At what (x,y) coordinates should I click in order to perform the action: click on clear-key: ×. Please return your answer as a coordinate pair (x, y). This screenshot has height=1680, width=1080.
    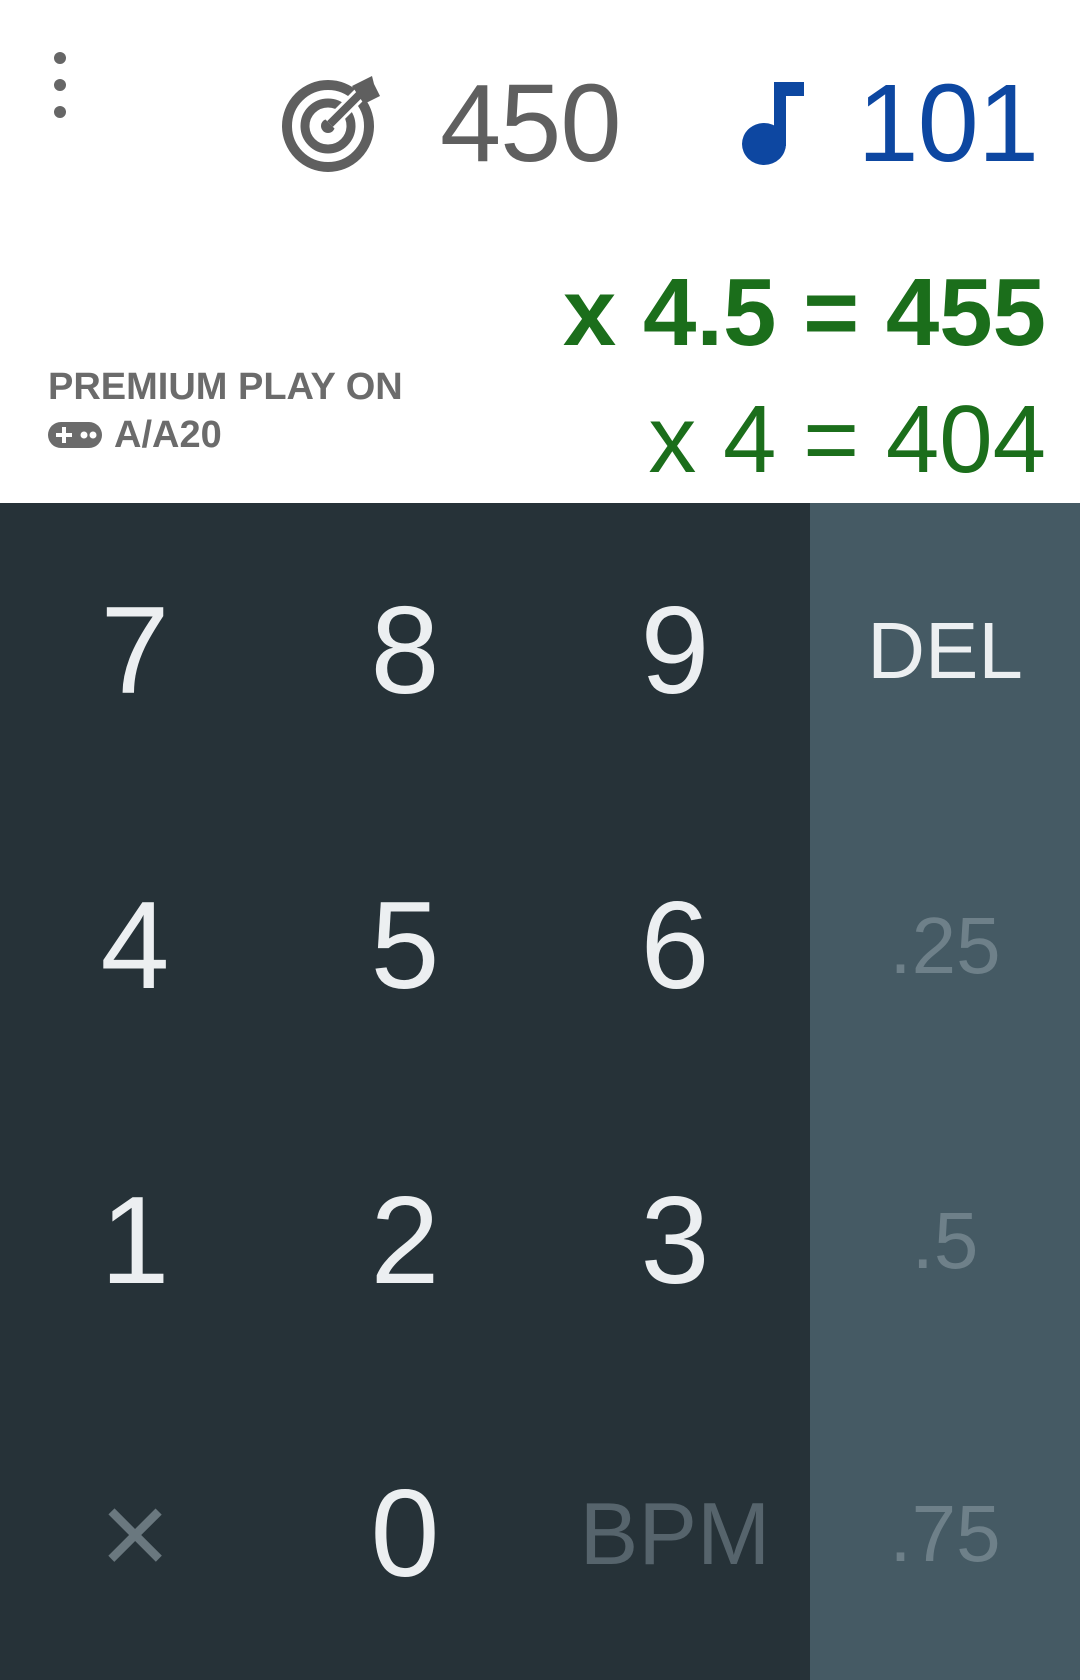
    Looking at the image, I should click on (135, 1534).